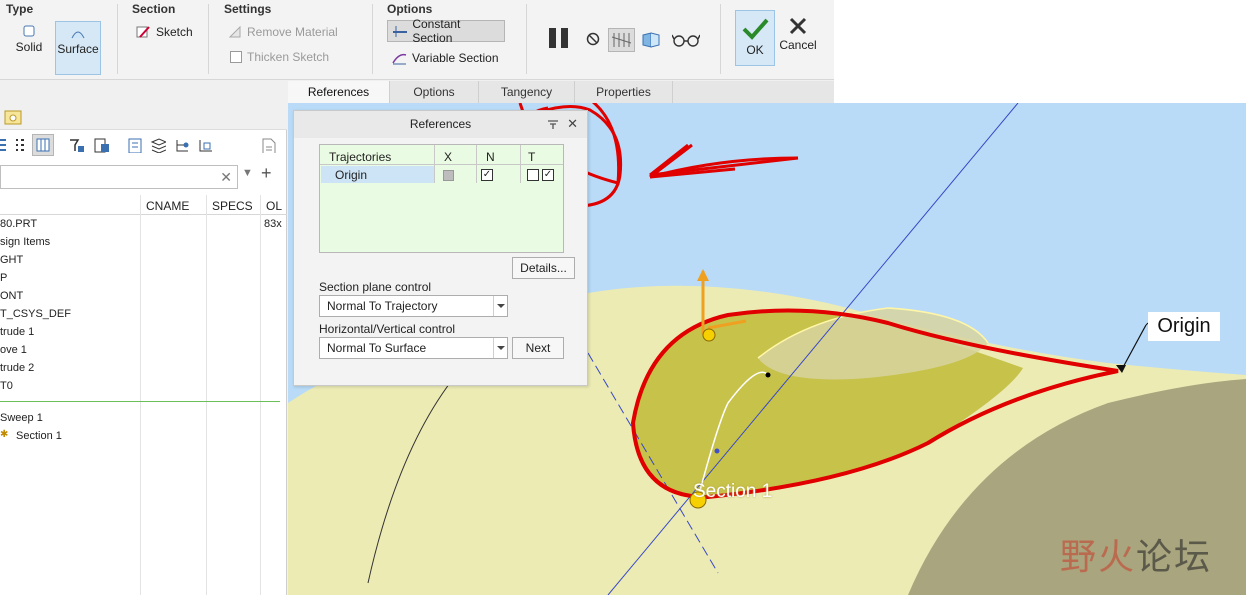  What do you see at coordinates (248, 9) in the screenshot?
I see `group-title-settings: Settings` at bounding box center [248, 9].